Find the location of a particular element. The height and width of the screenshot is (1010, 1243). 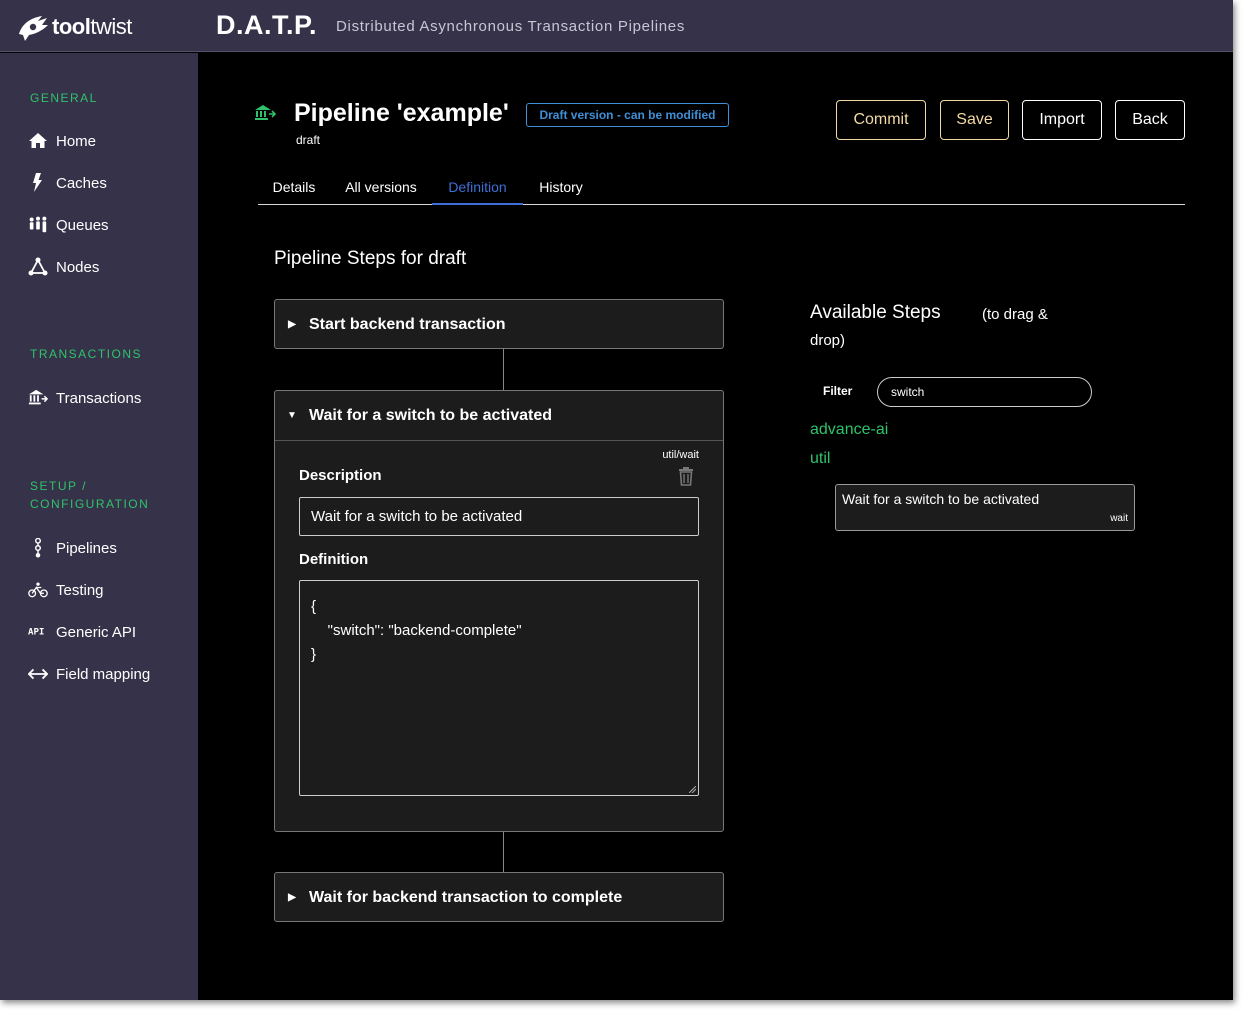

bicycle-icon is located at coordinates (40, 590).